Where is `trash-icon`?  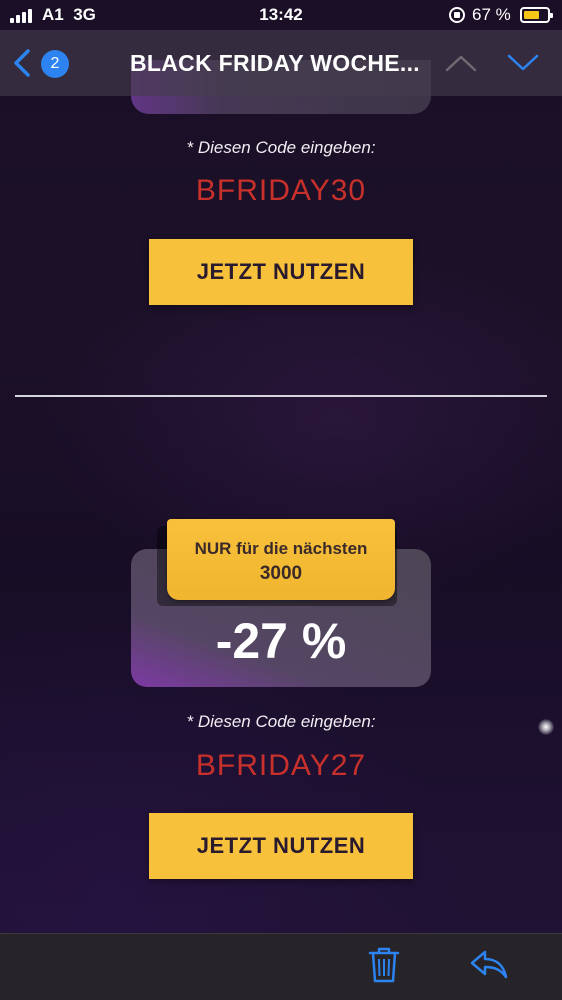
trash-icon is located at coordinates (384, 965).